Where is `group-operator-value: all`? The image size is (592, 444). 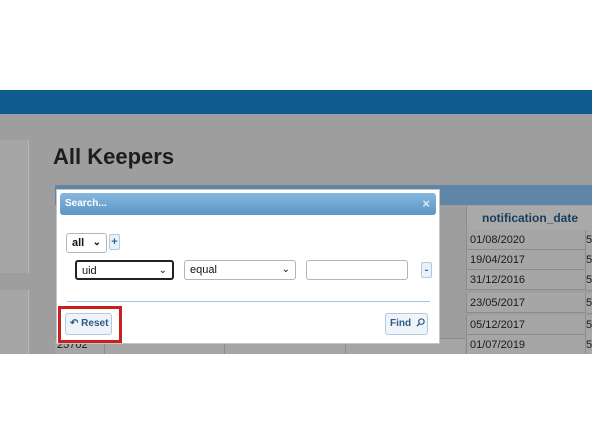
group-operator-value: all is located at coordinates (78, 243).